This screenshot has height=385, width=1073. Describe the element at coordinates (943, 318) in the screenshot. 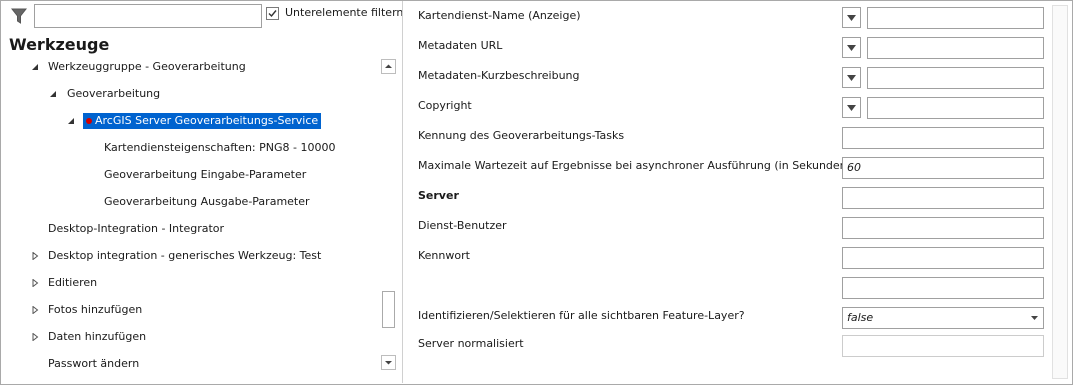

I see `identify-select-combobox: false` at that location.